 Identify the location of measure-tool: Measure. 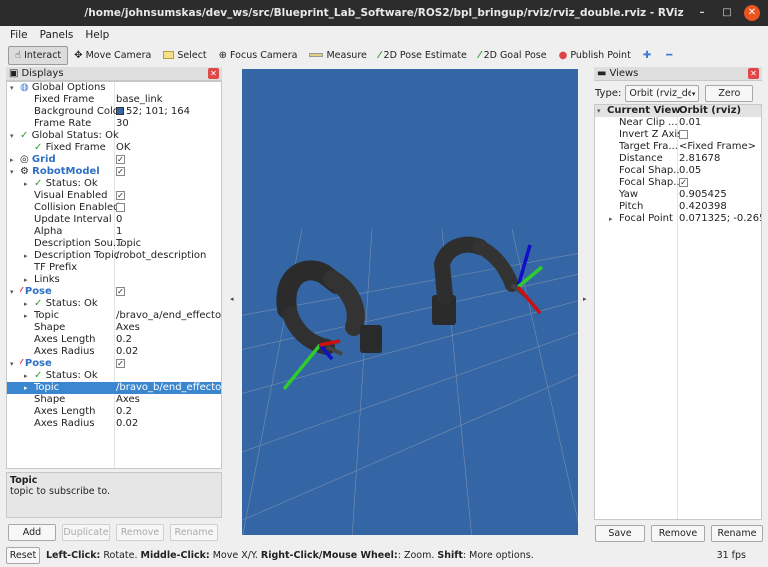
(337, 55).